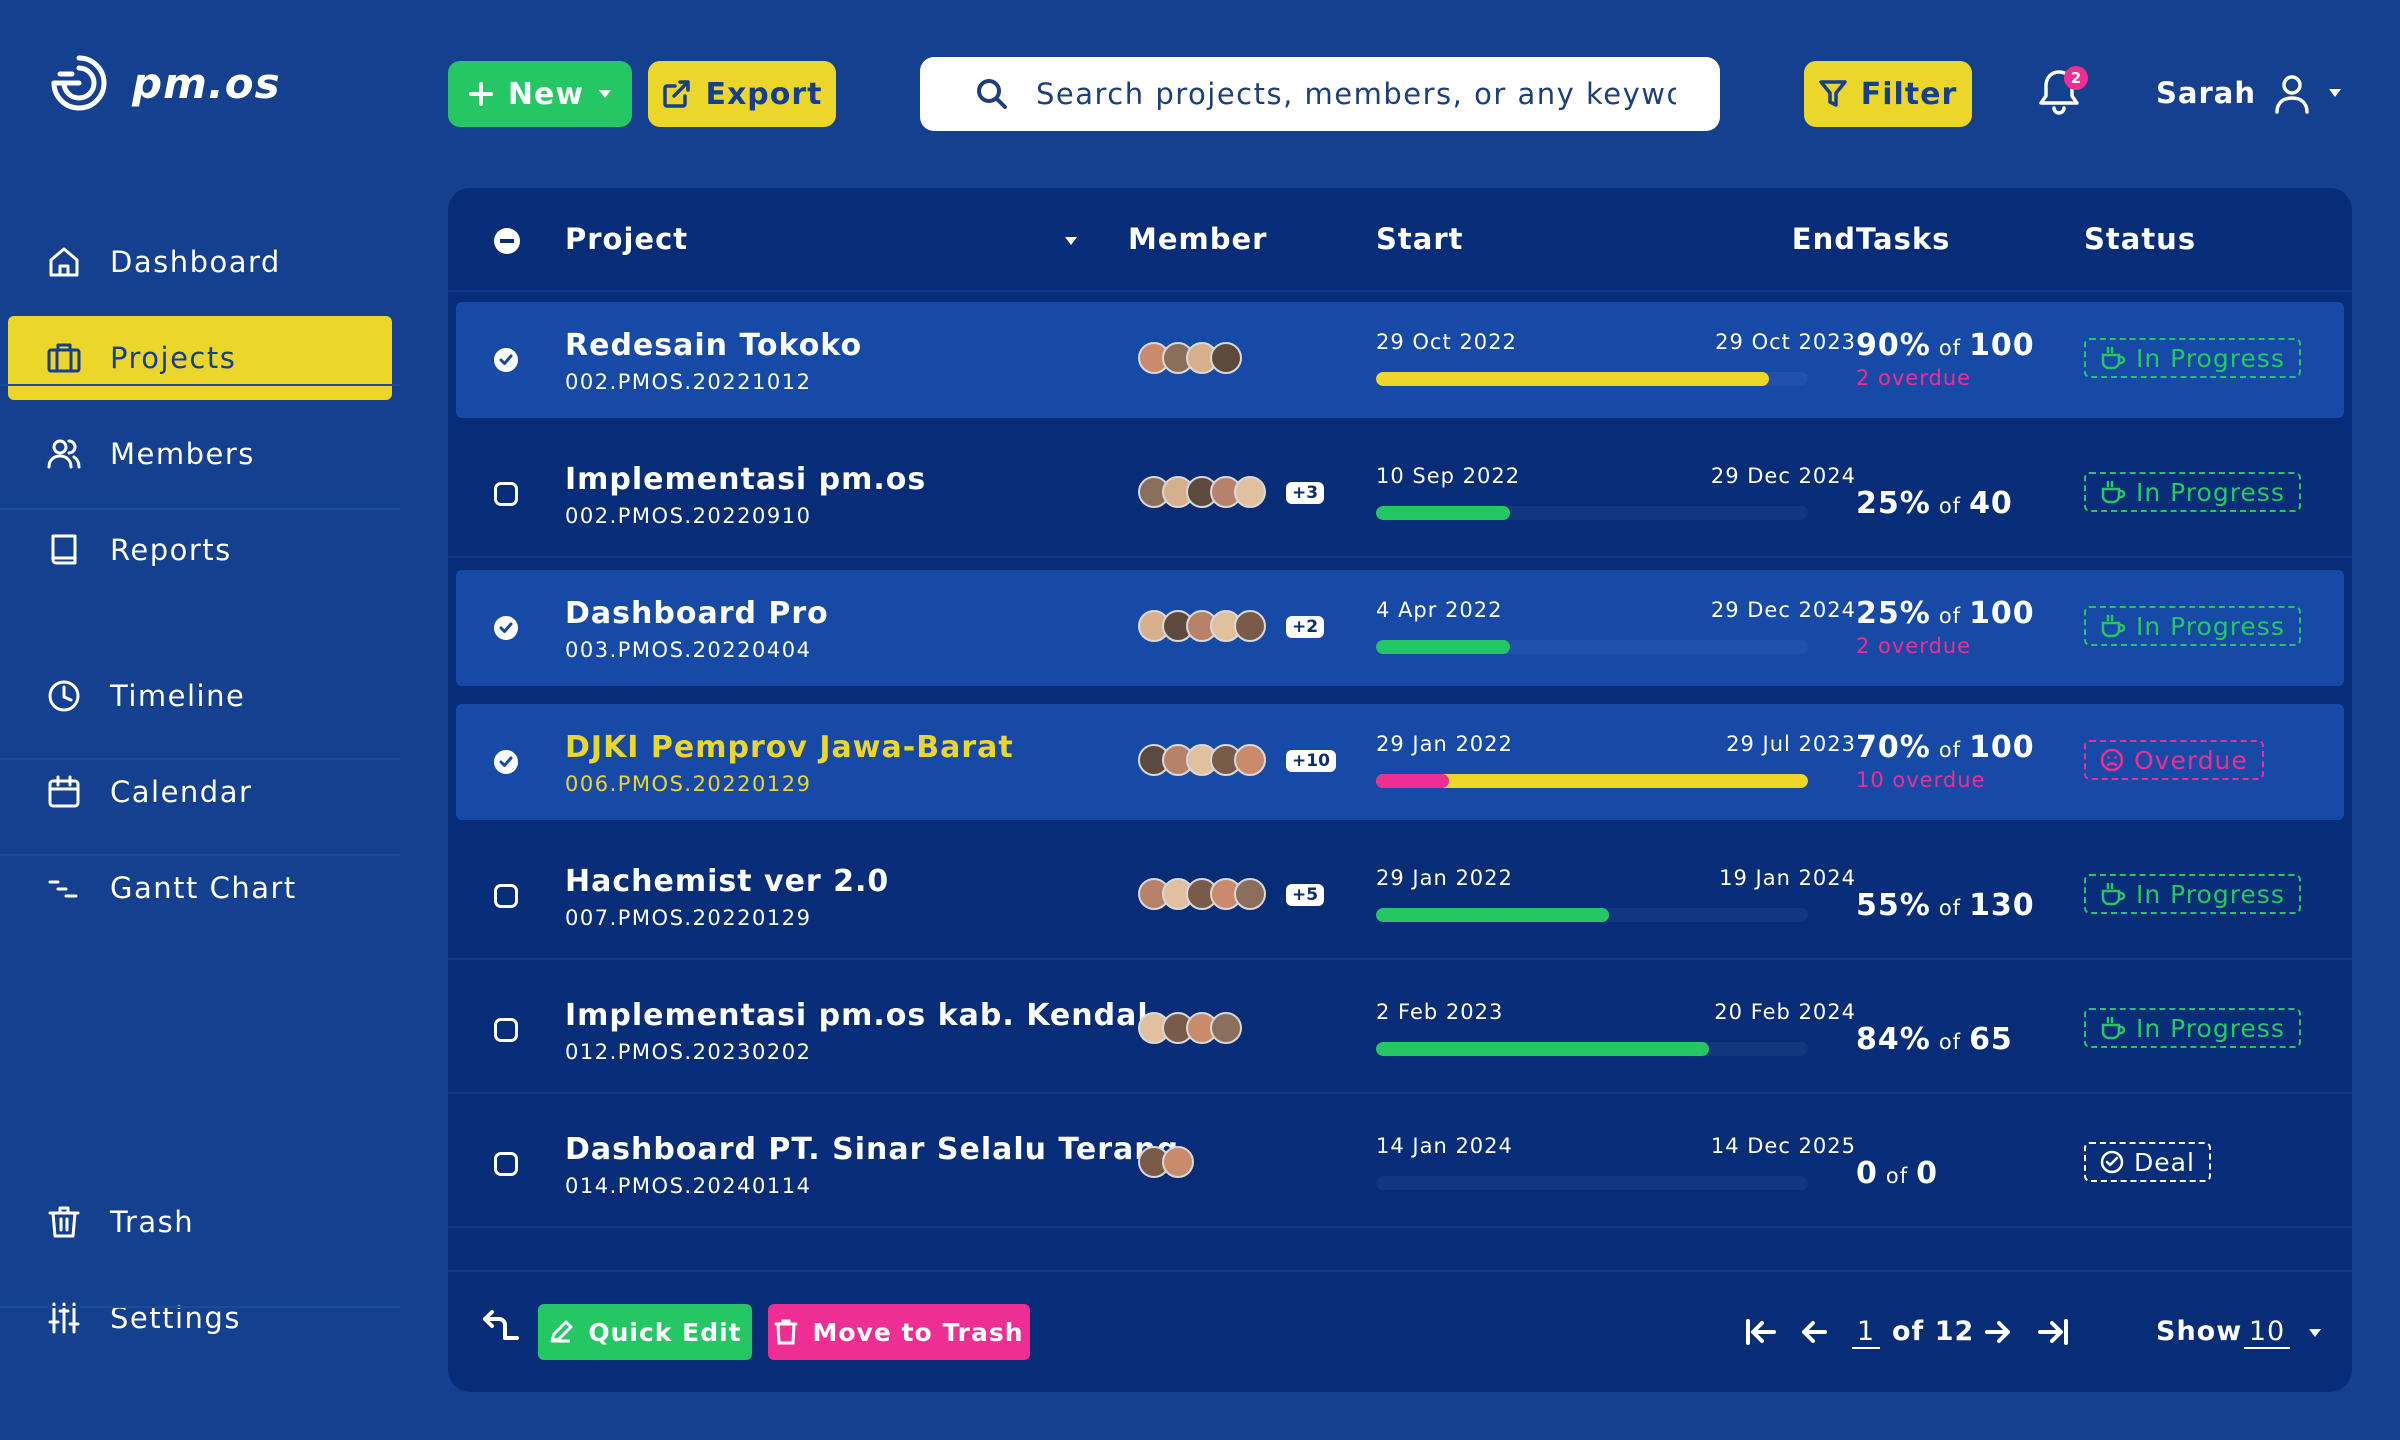 The image size is (2400, 1440). Describe the element at coordinates (1998, 1332) in the screenshot. I see `next-page-icon` at that location.